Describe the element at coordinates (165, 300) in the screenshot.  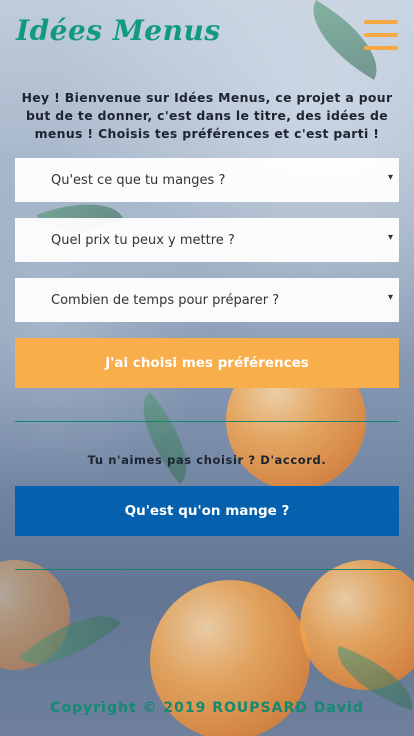
I see `prep-time-select-label: Combien de temps pour préparer ?` at that location.